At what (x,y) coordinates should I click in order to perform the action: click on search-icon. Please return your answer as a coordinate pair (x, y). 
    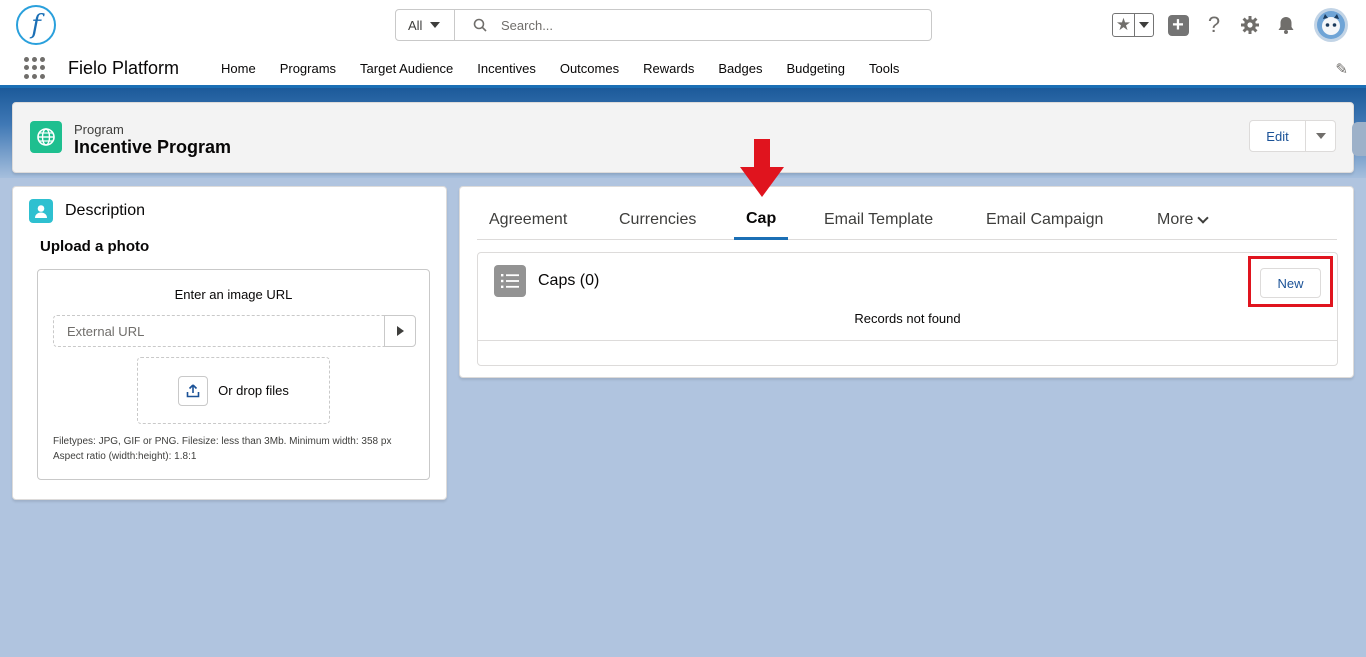
    Looking at the image, I should click on (480, 25).